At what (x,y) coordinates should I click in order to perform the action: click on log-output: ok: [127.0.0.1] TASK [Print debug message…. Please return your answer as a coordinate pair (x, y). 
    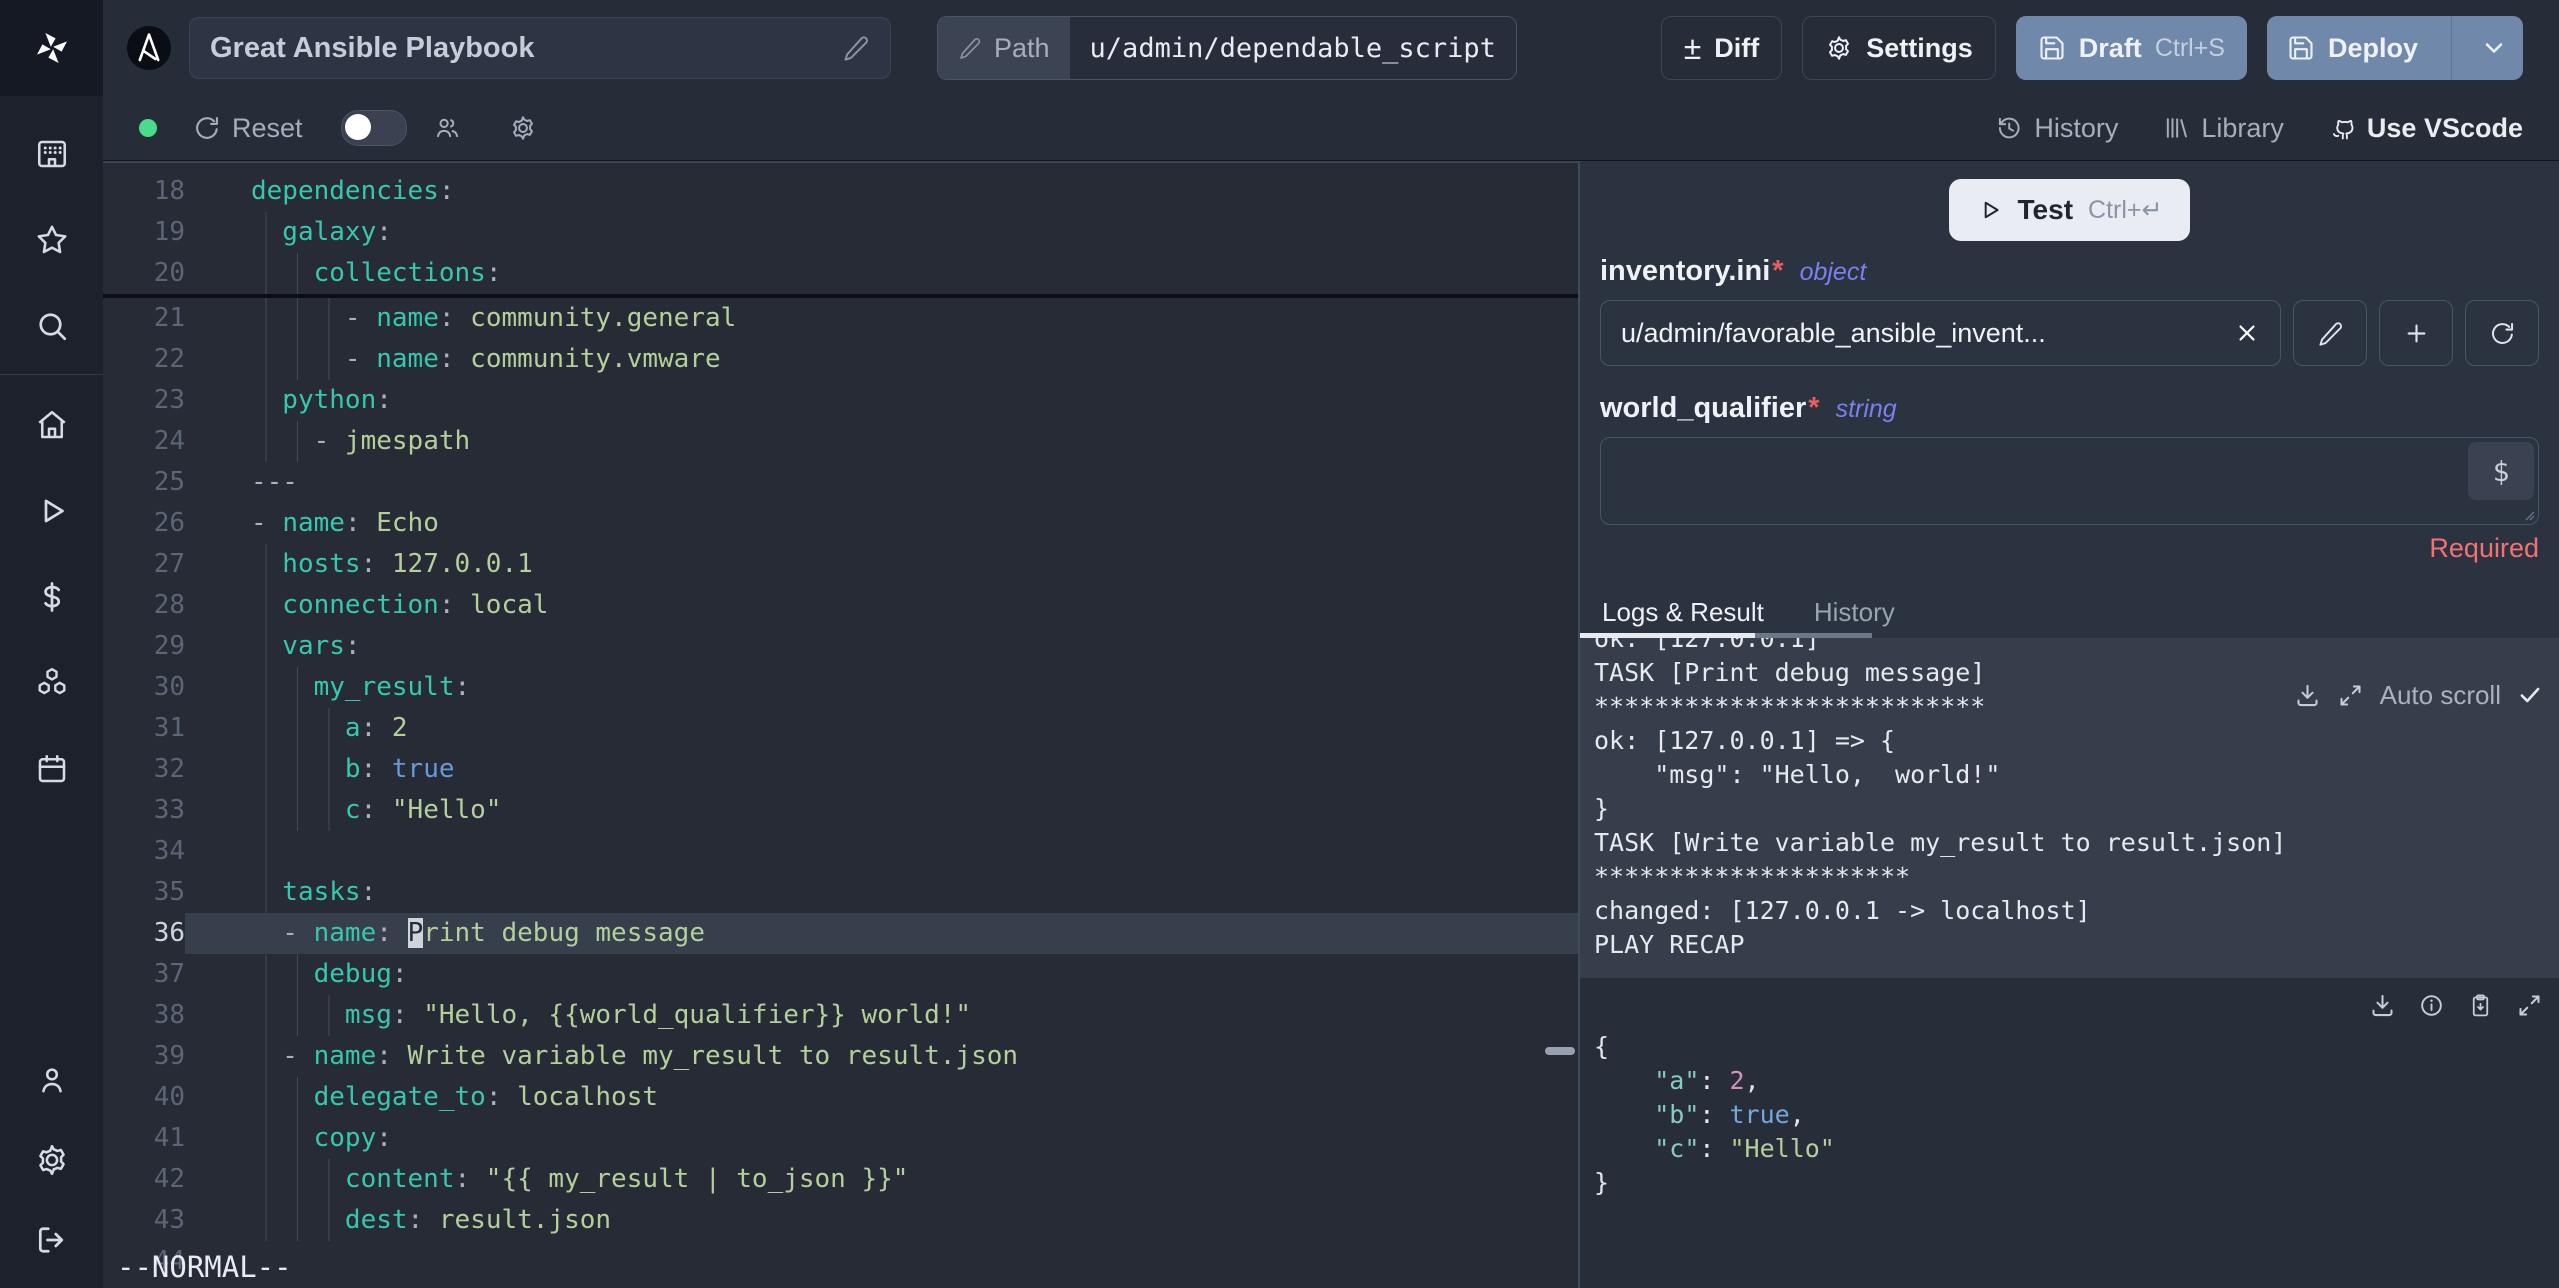
    Looking at the image, I should click on (2069, 808).